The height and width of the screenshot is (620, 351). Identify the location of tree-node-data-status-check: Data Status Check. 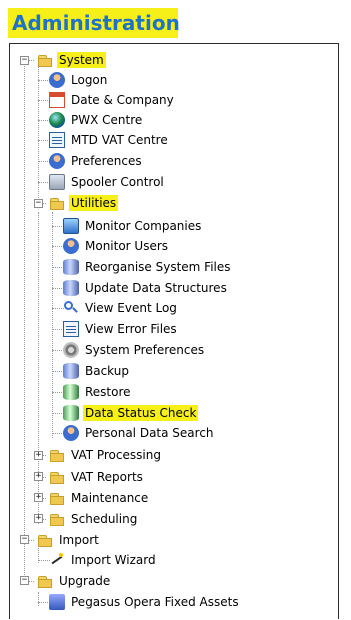
(131, 413).